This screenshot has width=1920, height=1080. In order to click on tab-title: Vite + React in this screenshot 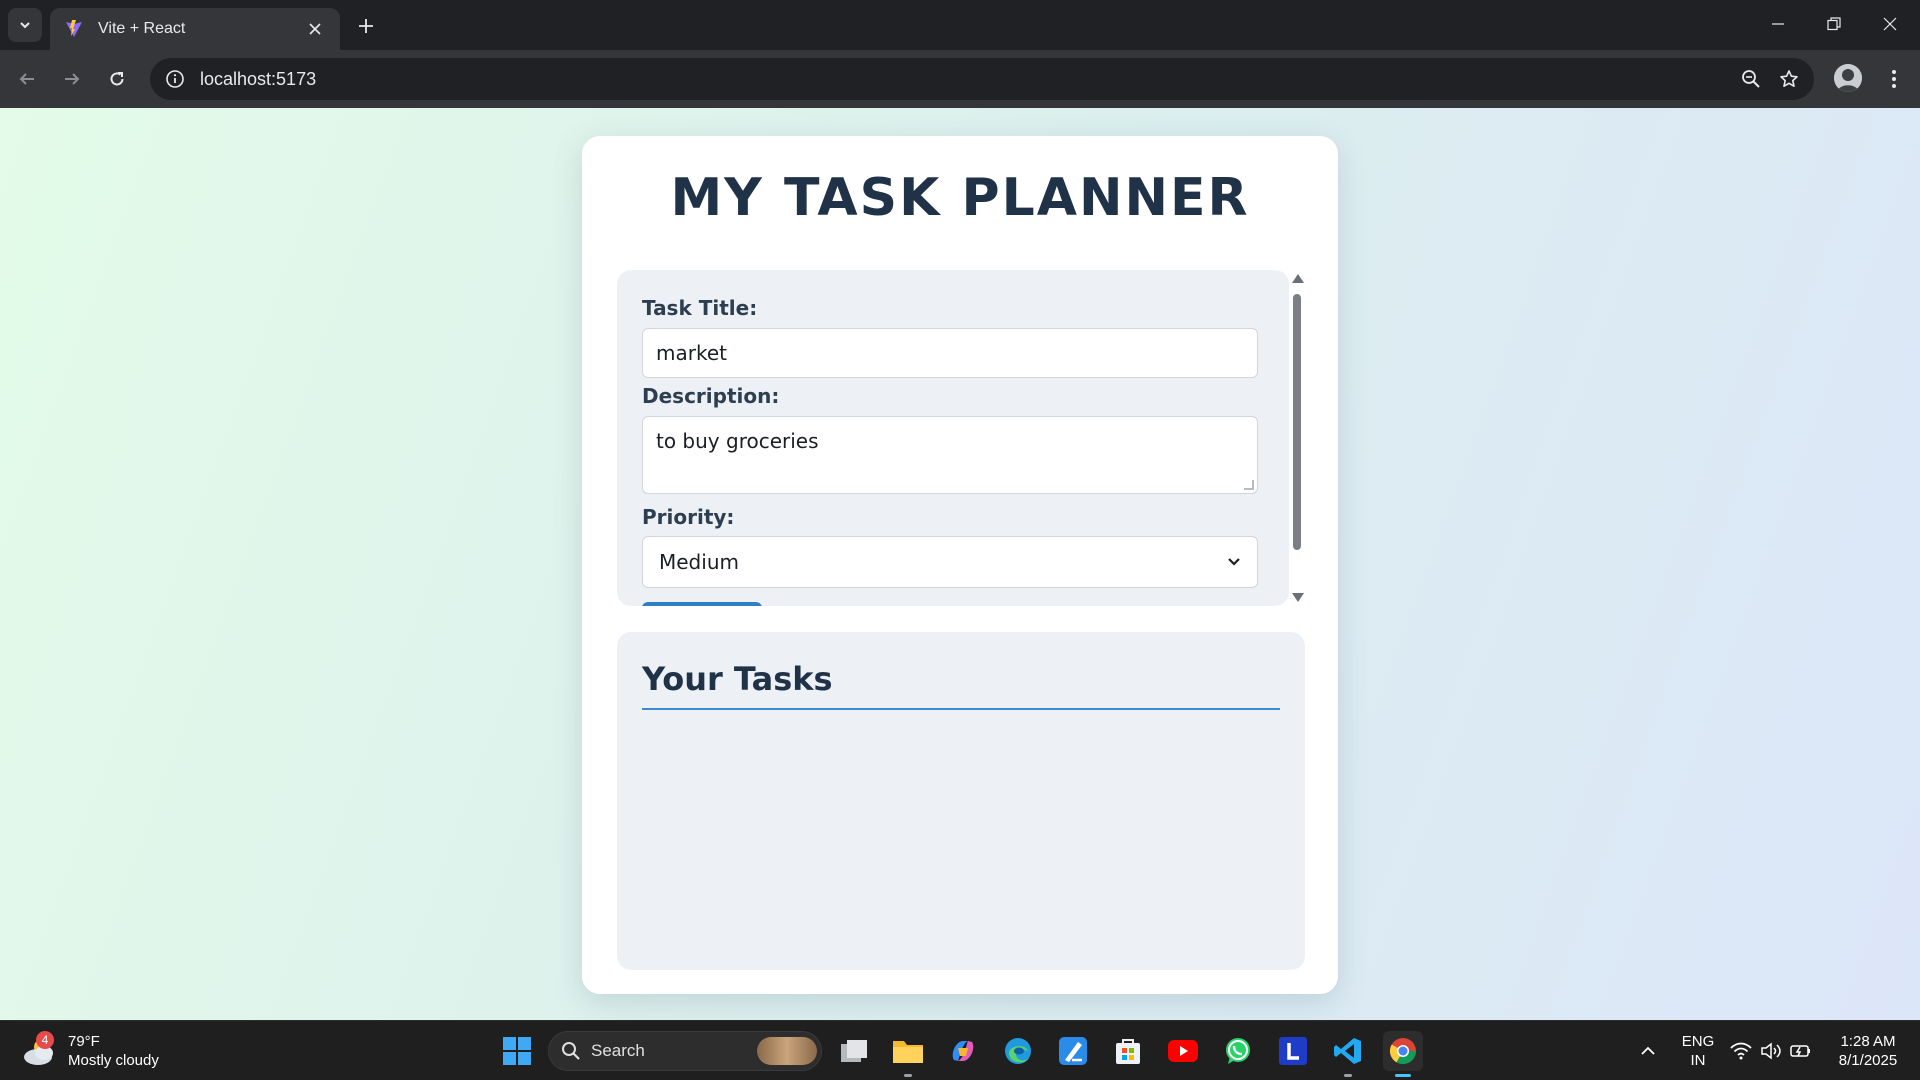, I will do `click(142, 28)`.